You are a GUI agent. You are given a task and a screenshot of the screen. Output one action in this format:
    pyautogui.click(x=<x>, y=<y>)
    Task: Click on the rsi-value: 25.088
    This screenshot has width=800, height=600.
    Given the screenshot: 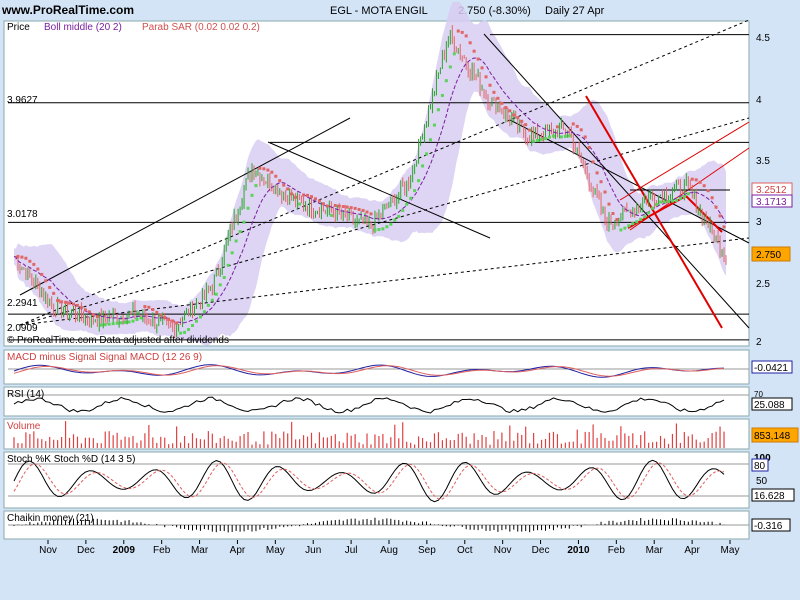 What is the action you would take?
    pyautogui.click(x=769, y=405)
    